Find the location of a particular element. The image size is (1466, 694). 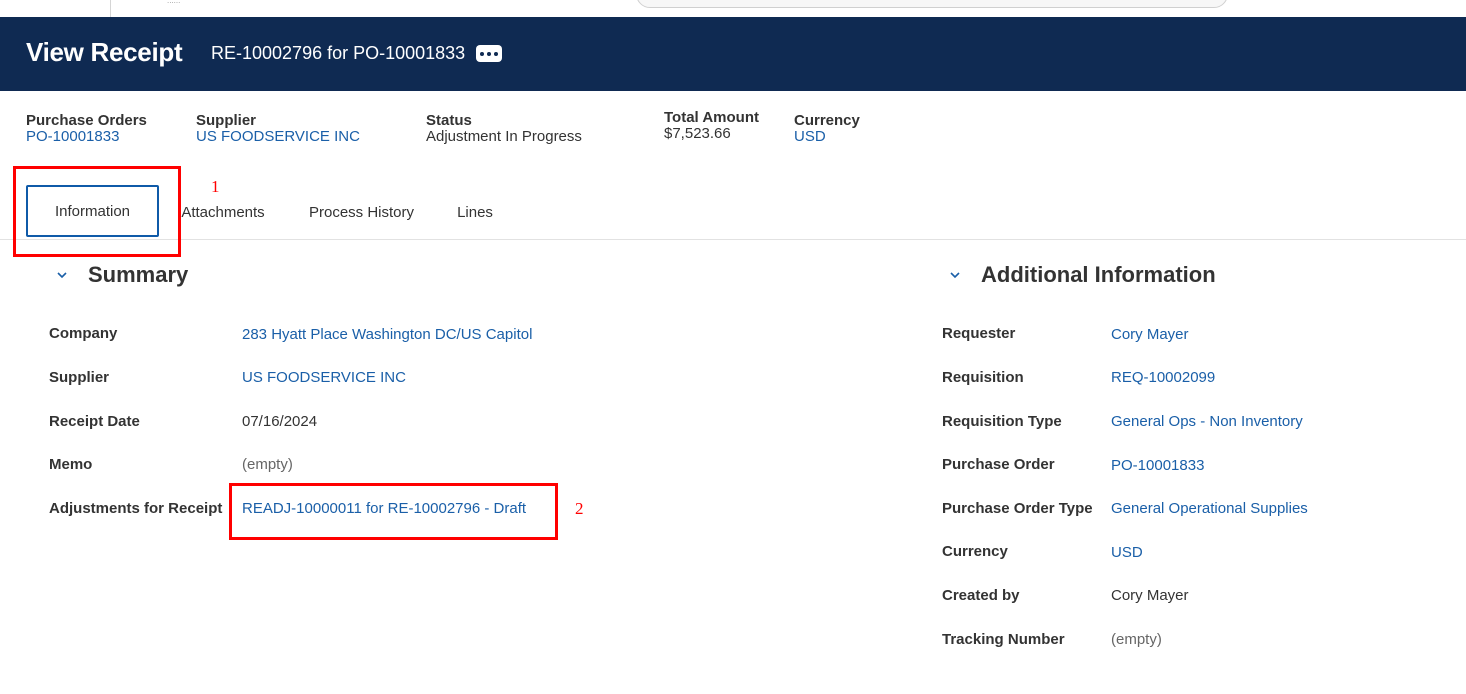

annotation-number-2: 2 is located at coordinates (579, 508).